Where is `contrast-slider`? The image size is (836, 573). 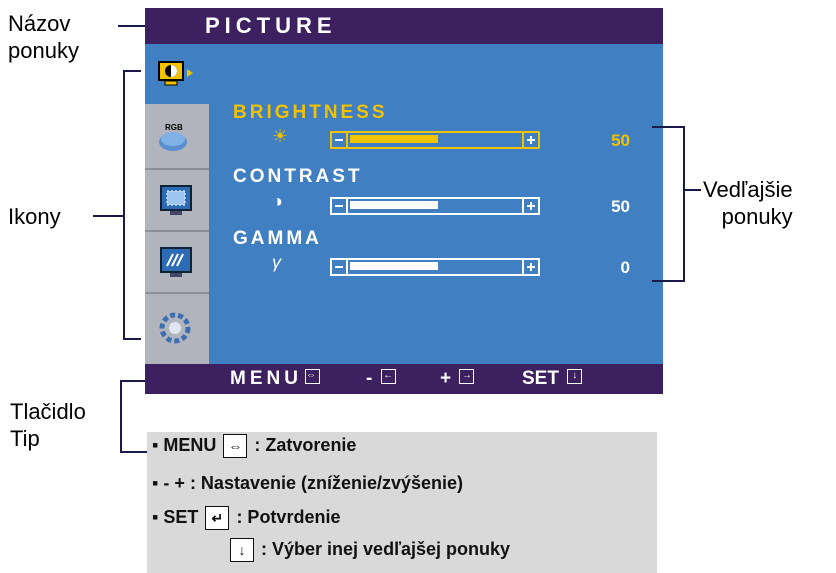
contrast-slider is located at coordinates (435, 206).